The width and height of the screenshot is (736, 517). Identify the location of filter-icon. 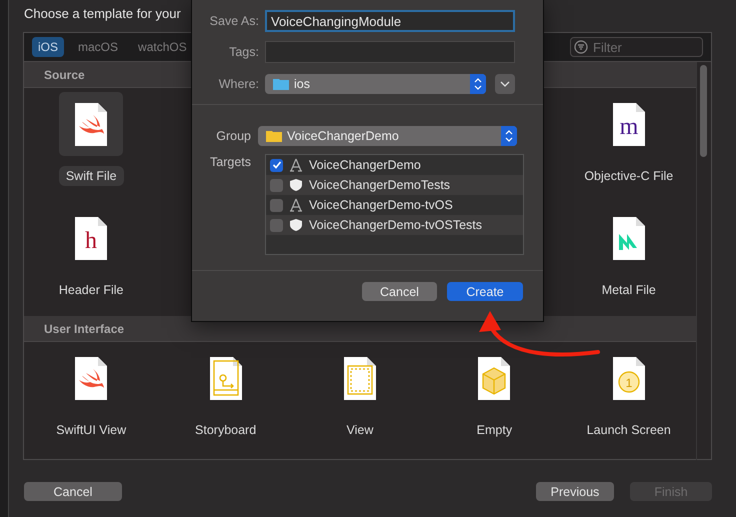
(581, 47).